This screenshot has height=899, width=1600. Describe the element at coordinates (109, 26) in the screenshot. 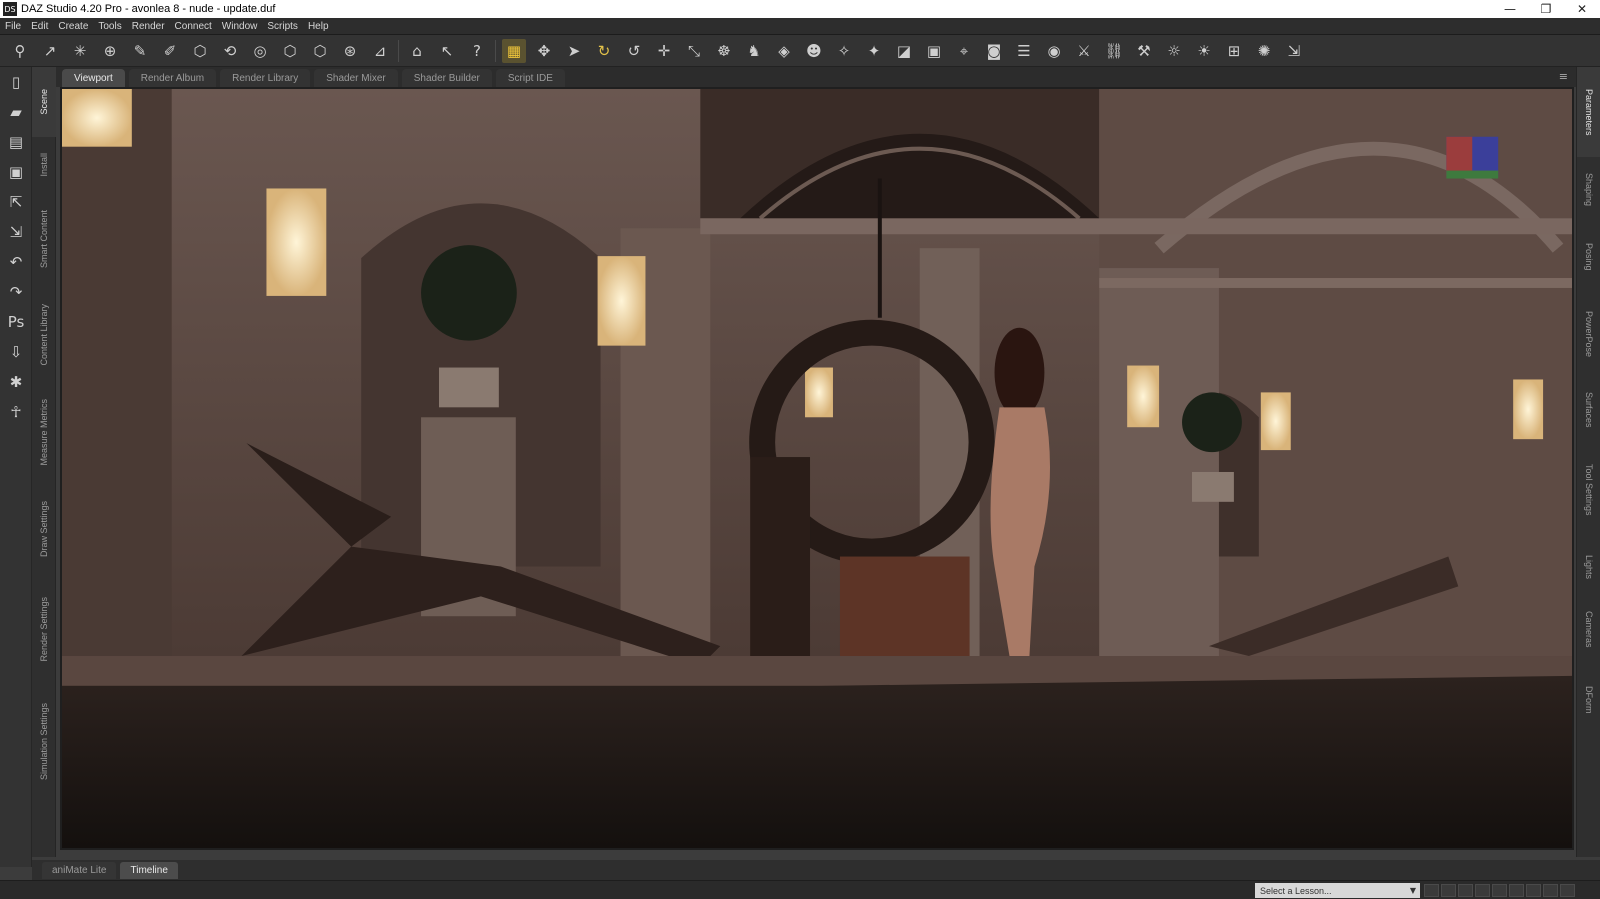

I see `menu-tools: Tools` at that location.